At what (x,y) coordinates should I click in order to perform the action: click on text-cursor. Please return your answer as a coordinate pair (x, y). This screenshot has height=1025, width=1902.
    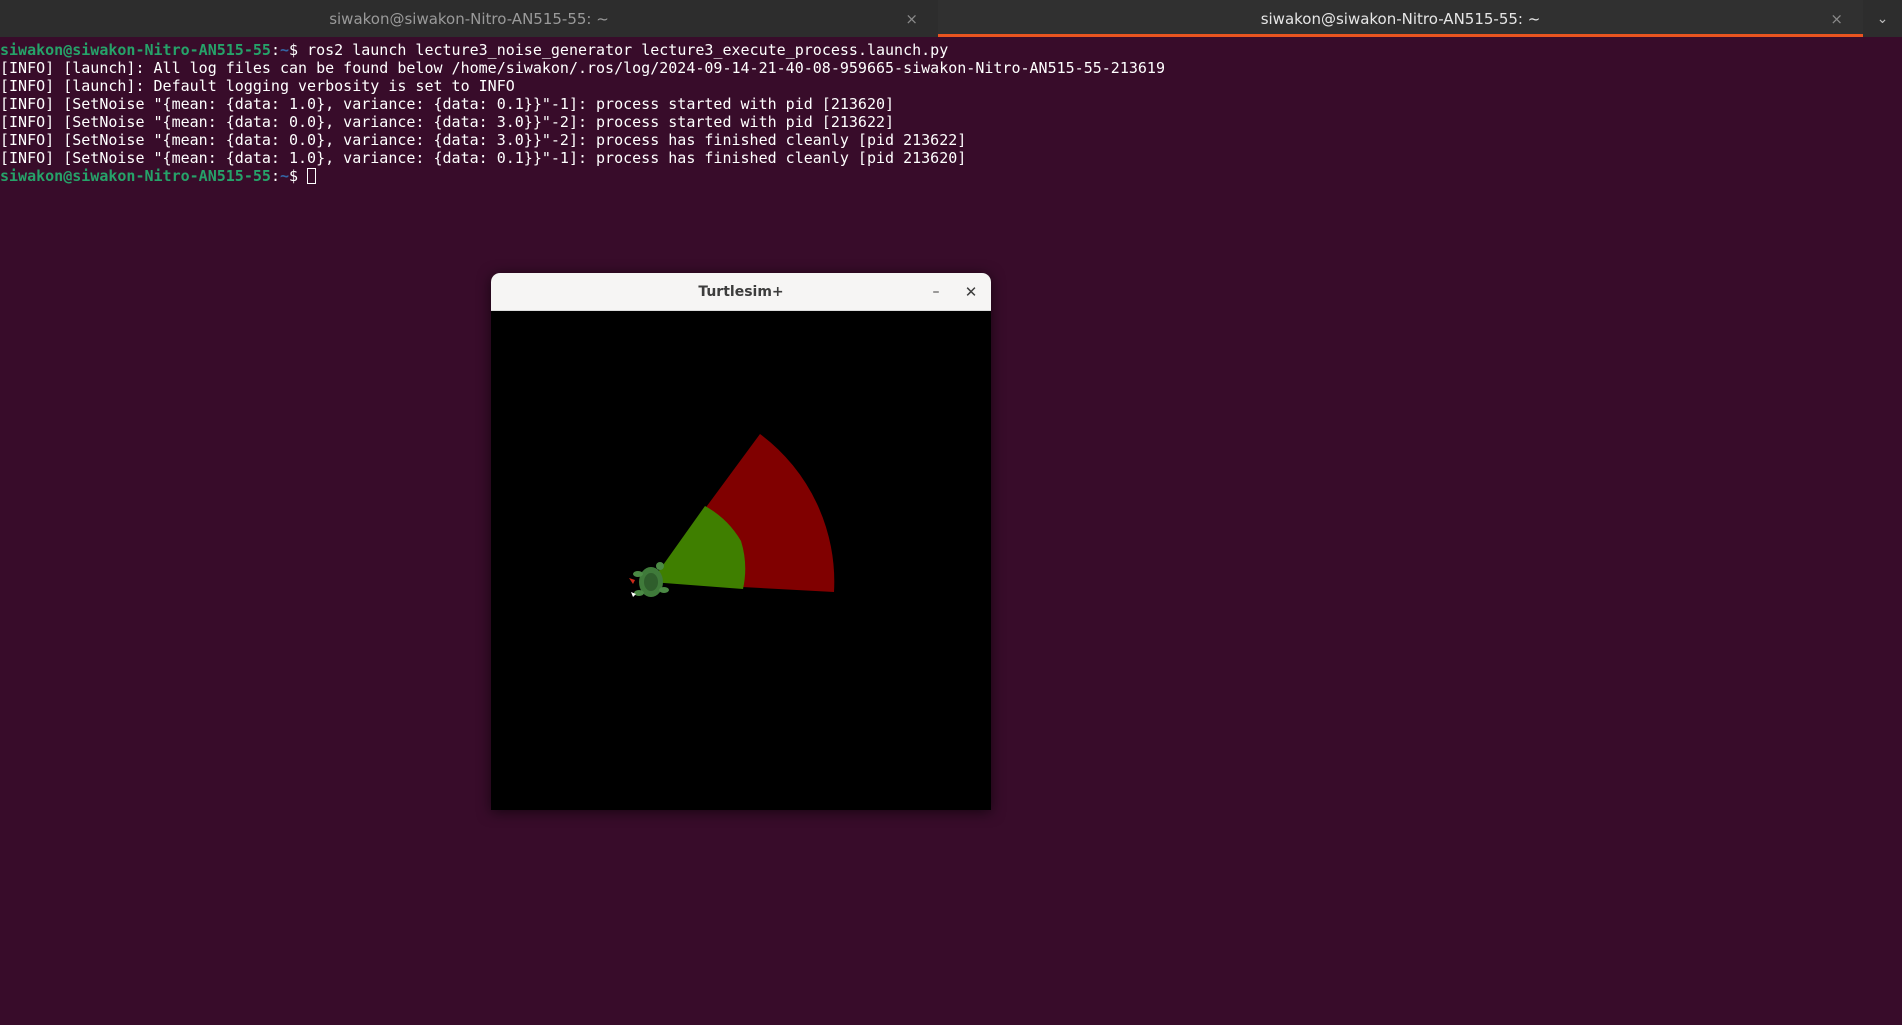
    Looking at the image, I should click on (312, 176).